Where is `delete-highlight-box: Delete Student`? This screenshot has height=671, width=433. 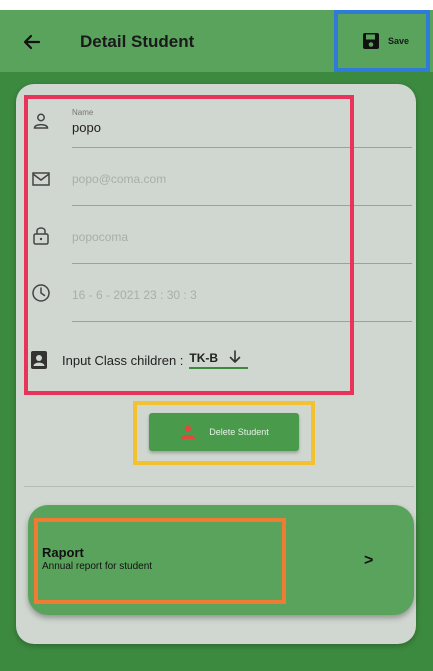
delete-highlight-box: Delete Student is located at coordinates (224, 433).